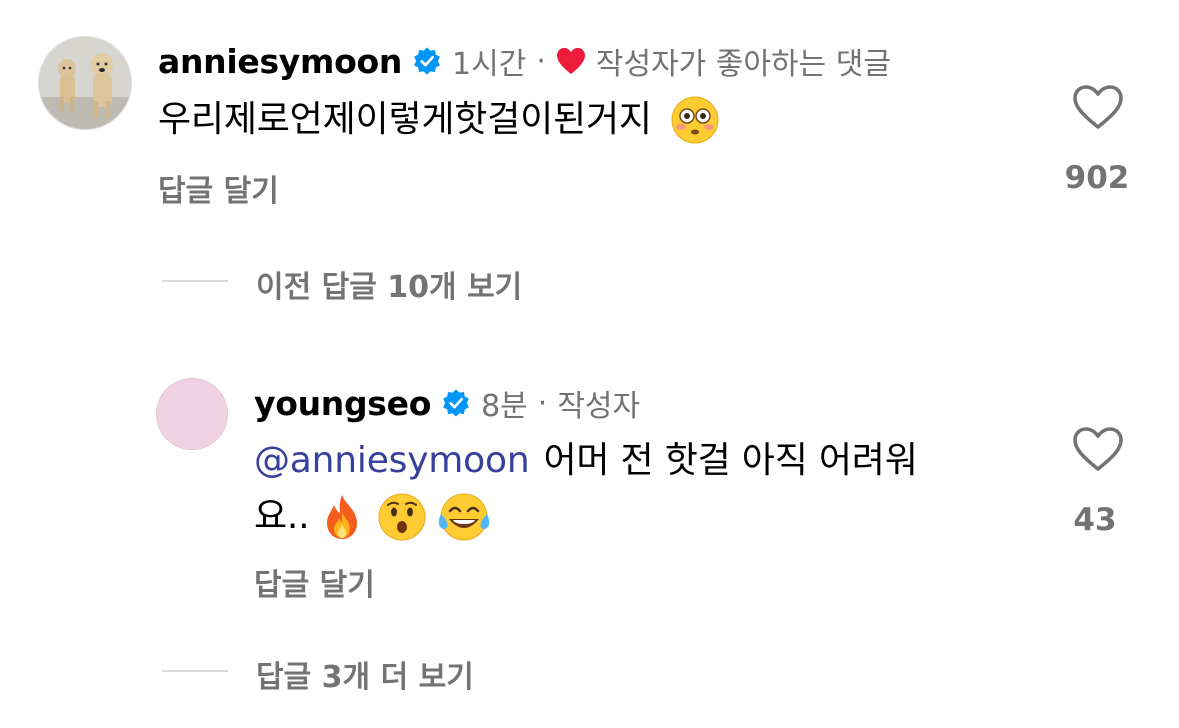 This screenshot has width=1179, height=728. What do you see at coordinates (405, 119) in the screenshot?
I see `comment-text: 우리제로언제이렇게핫걸이된거지` at bounding box center [405, 119].